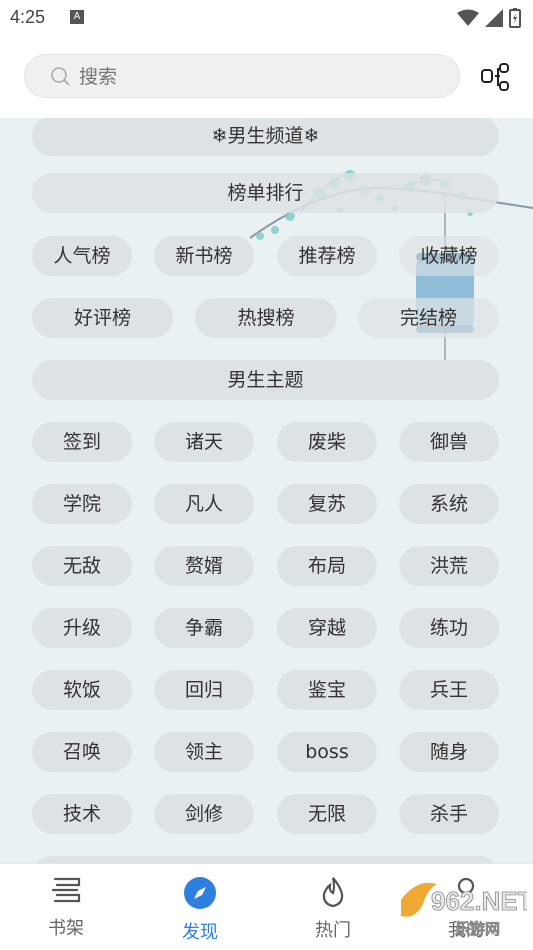  Describe the element at coordinates (204, 504) in the screenshot. I see `theme-tag: 凡人` at that location.